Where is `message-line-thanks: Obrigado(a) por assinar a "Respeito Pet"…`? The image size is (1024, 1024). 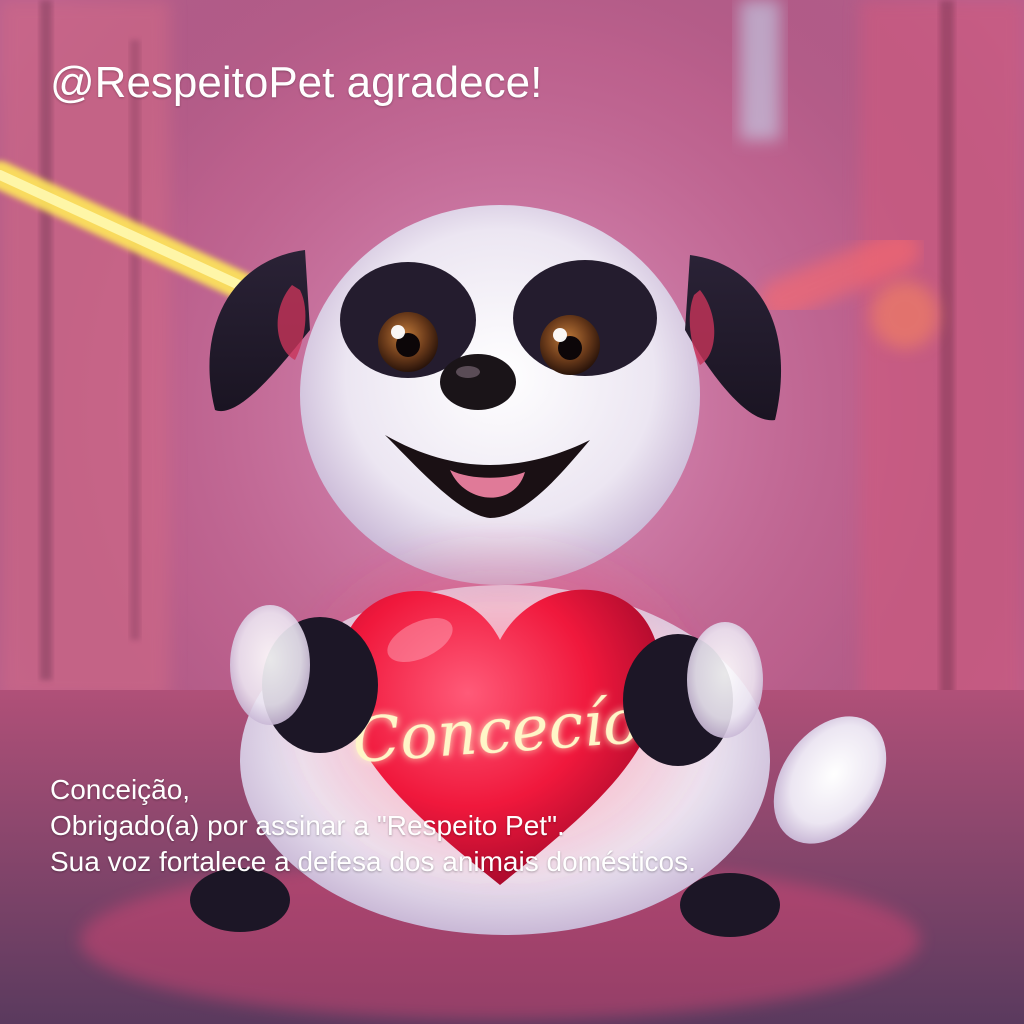 message-line-thanks: Obrigado(a) por assinar a "Respeito Pet"… is located at coordinates (307, 825).